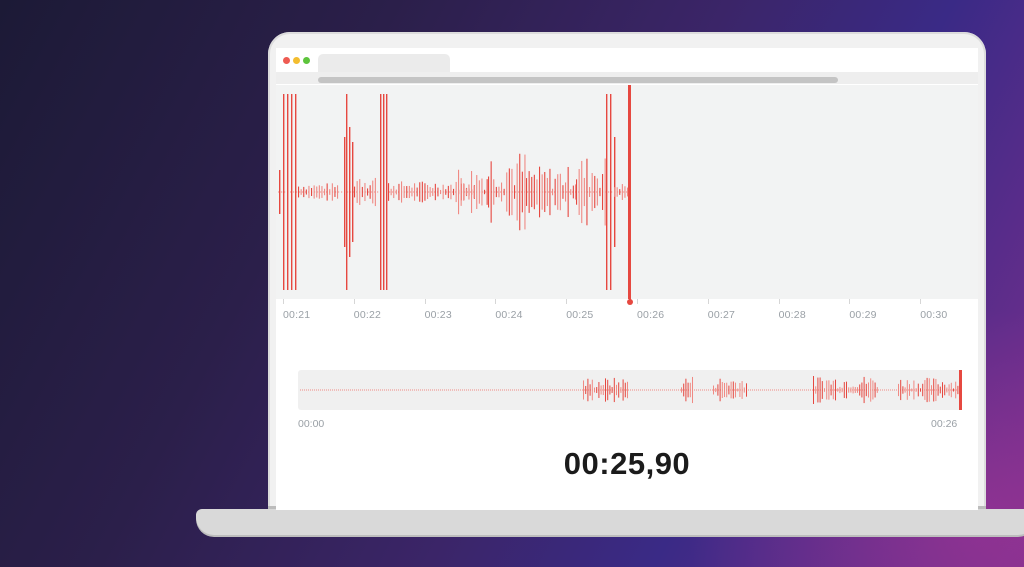 This screenshot has height=567, width=1024. Describe the element at coordinates (438, 315) in the screenshot. I see `timeline-label: 00:23` at that location.